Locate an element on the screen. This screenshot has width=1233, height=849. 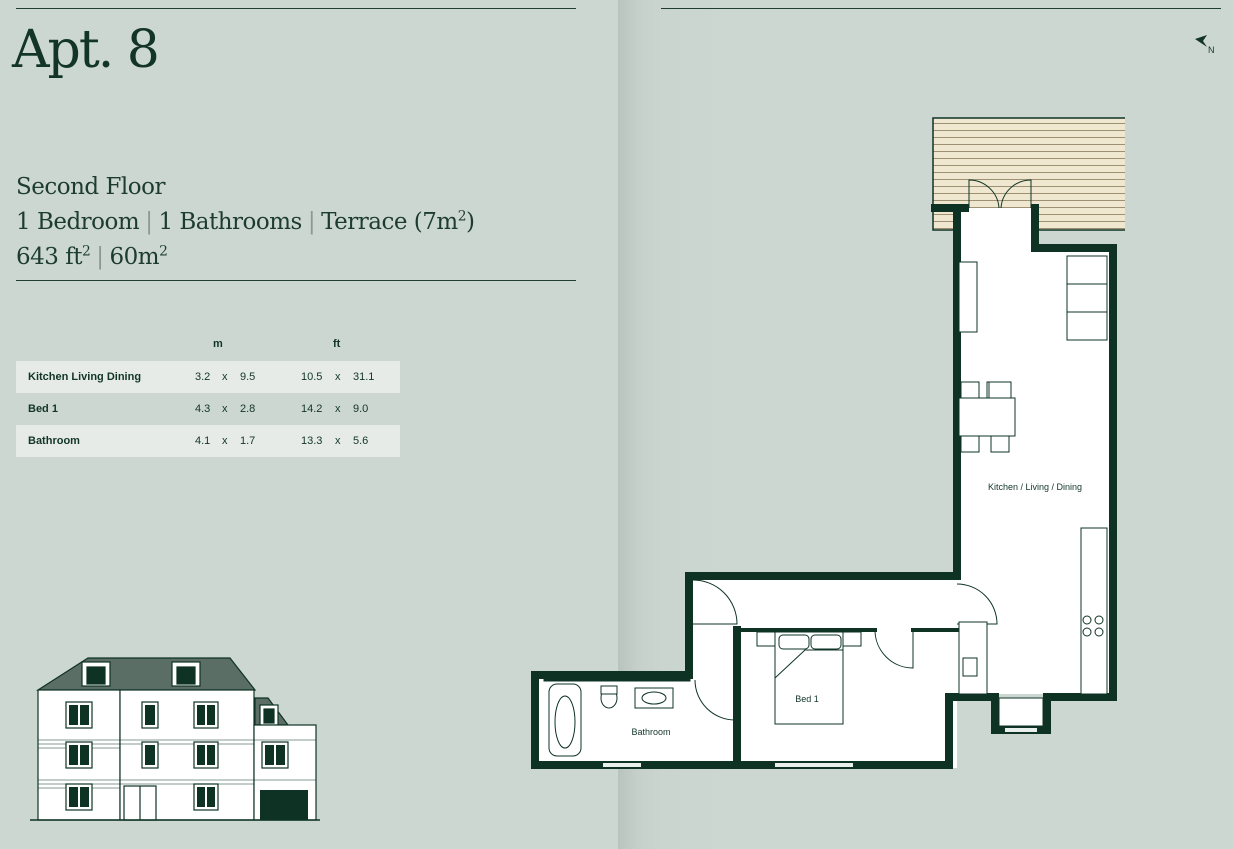
apartment-title: Apt. 8 is located at coordinates (86, 50).